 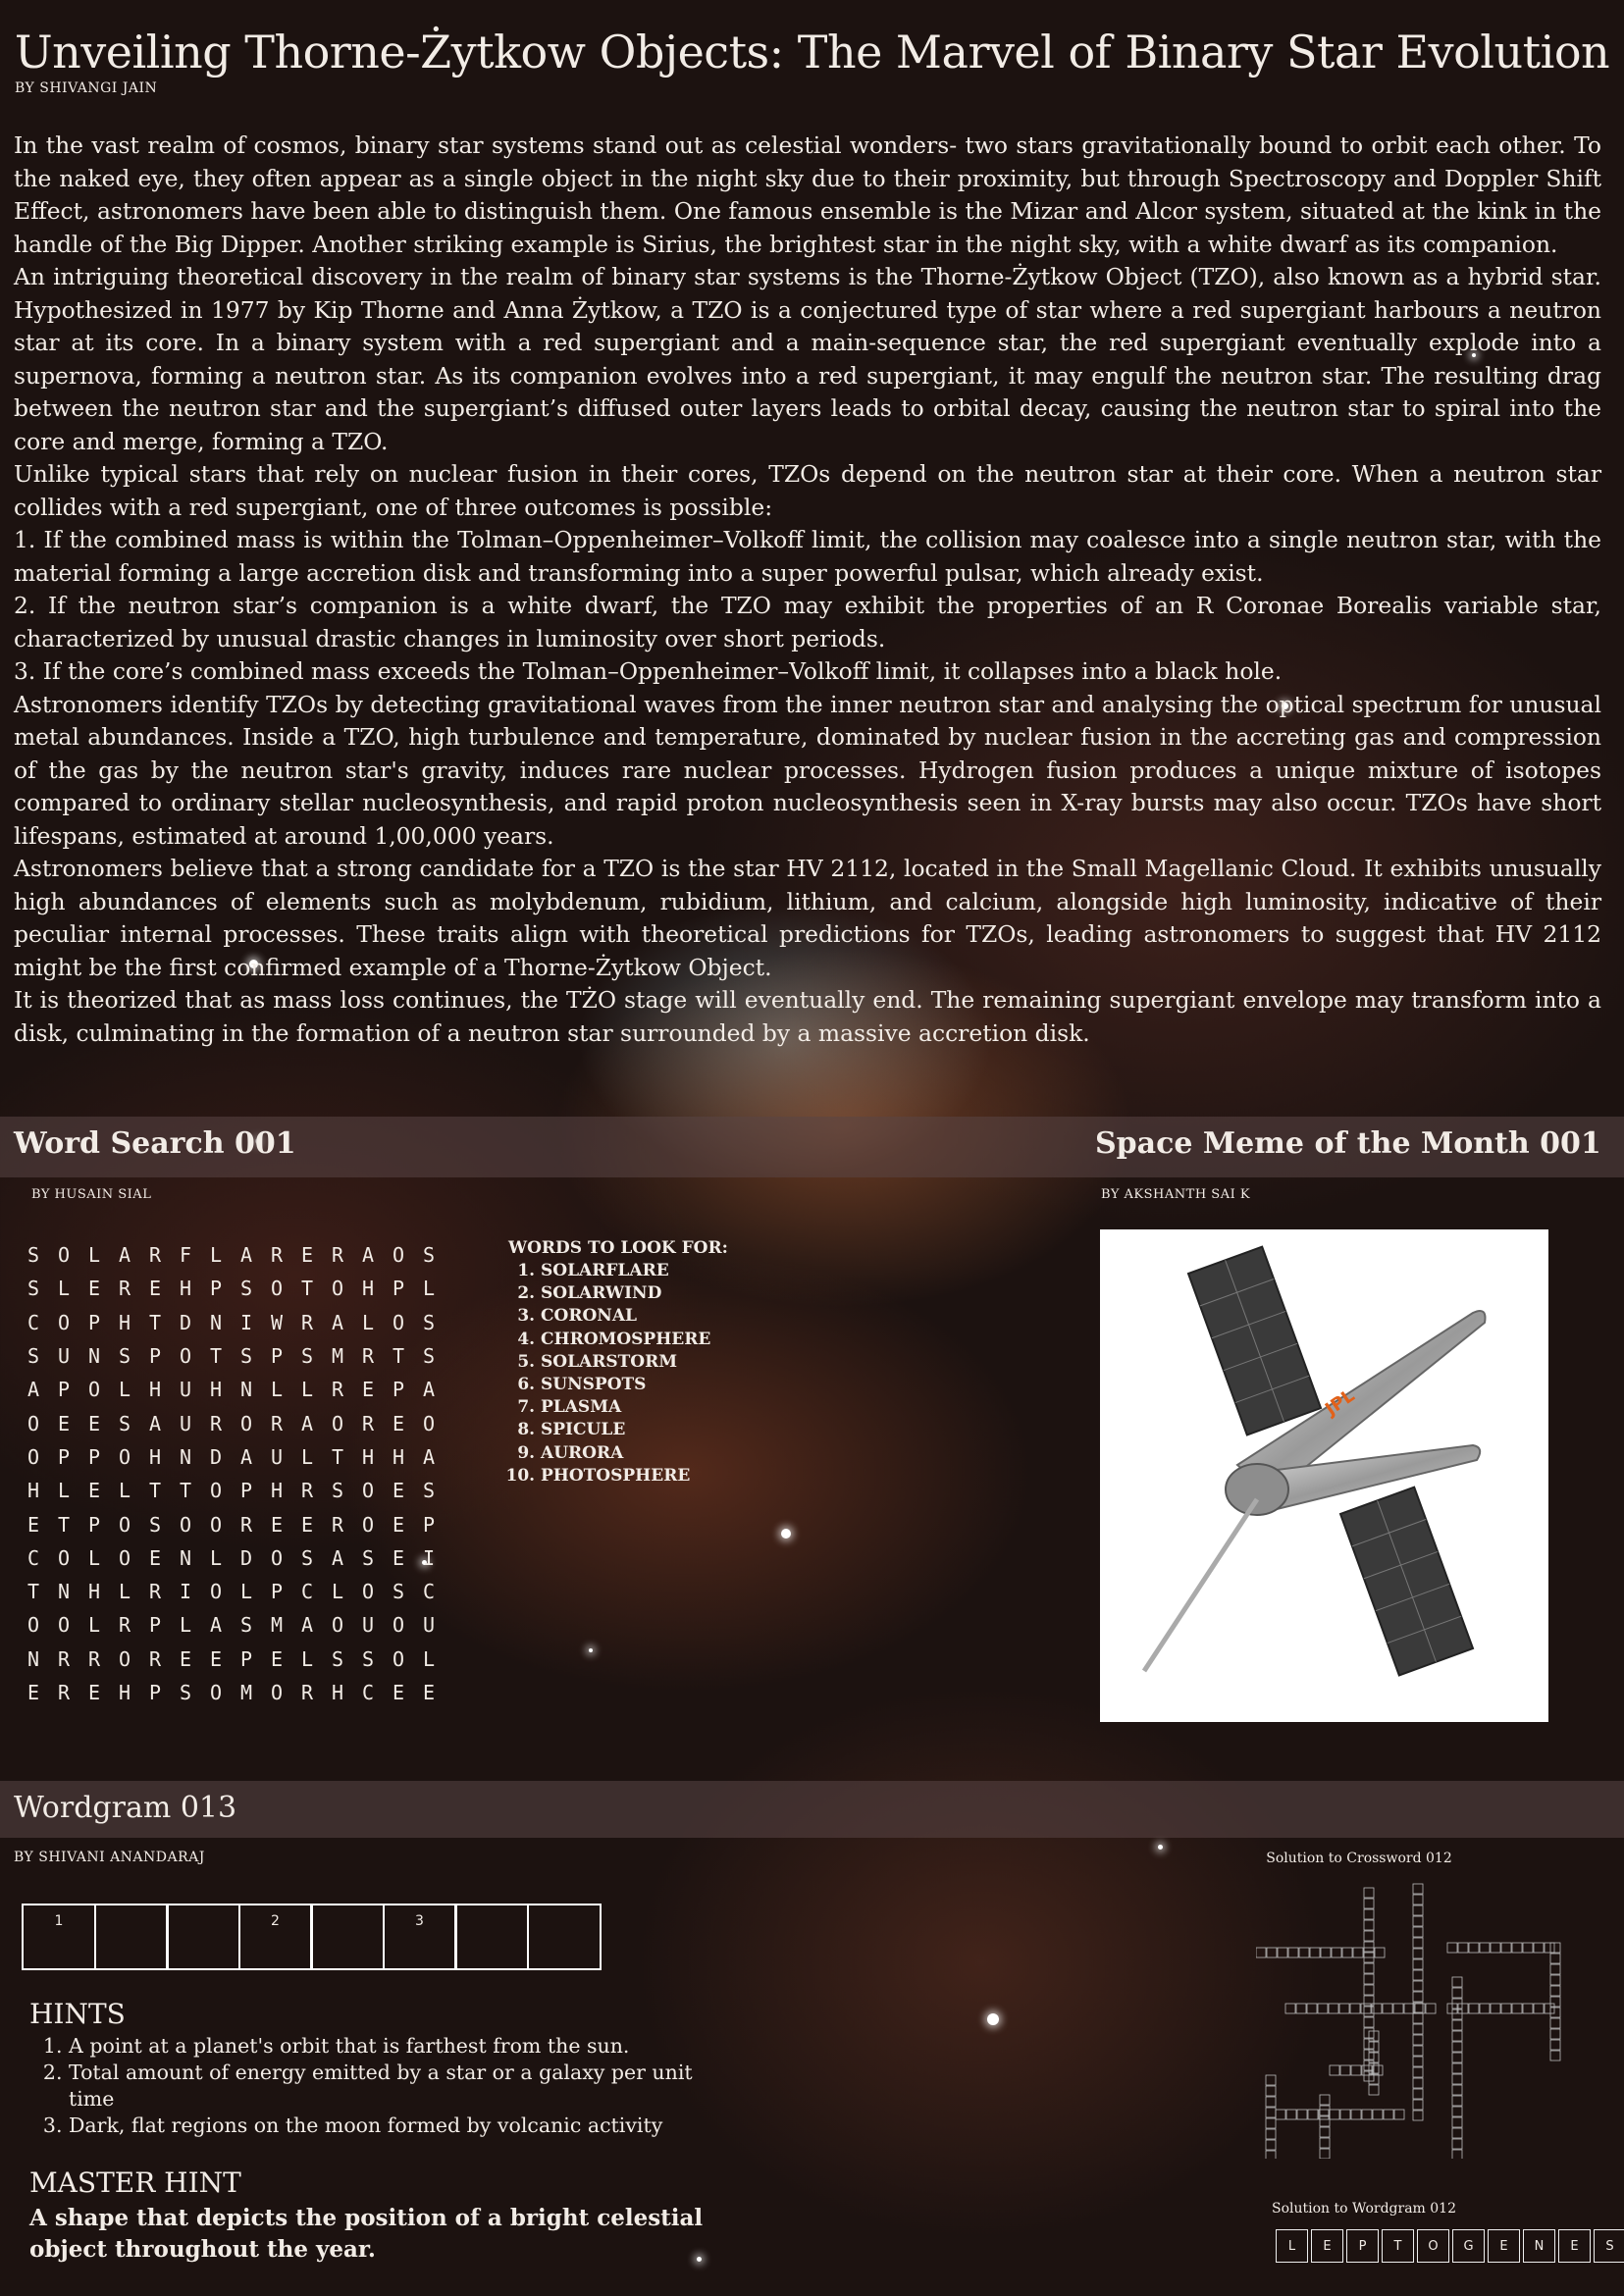 What do you see at coordinates (812, 1809) in the screenshot?
I see `wordgram-header-band: Wordgram 013` at bounding box center [812, 1809].